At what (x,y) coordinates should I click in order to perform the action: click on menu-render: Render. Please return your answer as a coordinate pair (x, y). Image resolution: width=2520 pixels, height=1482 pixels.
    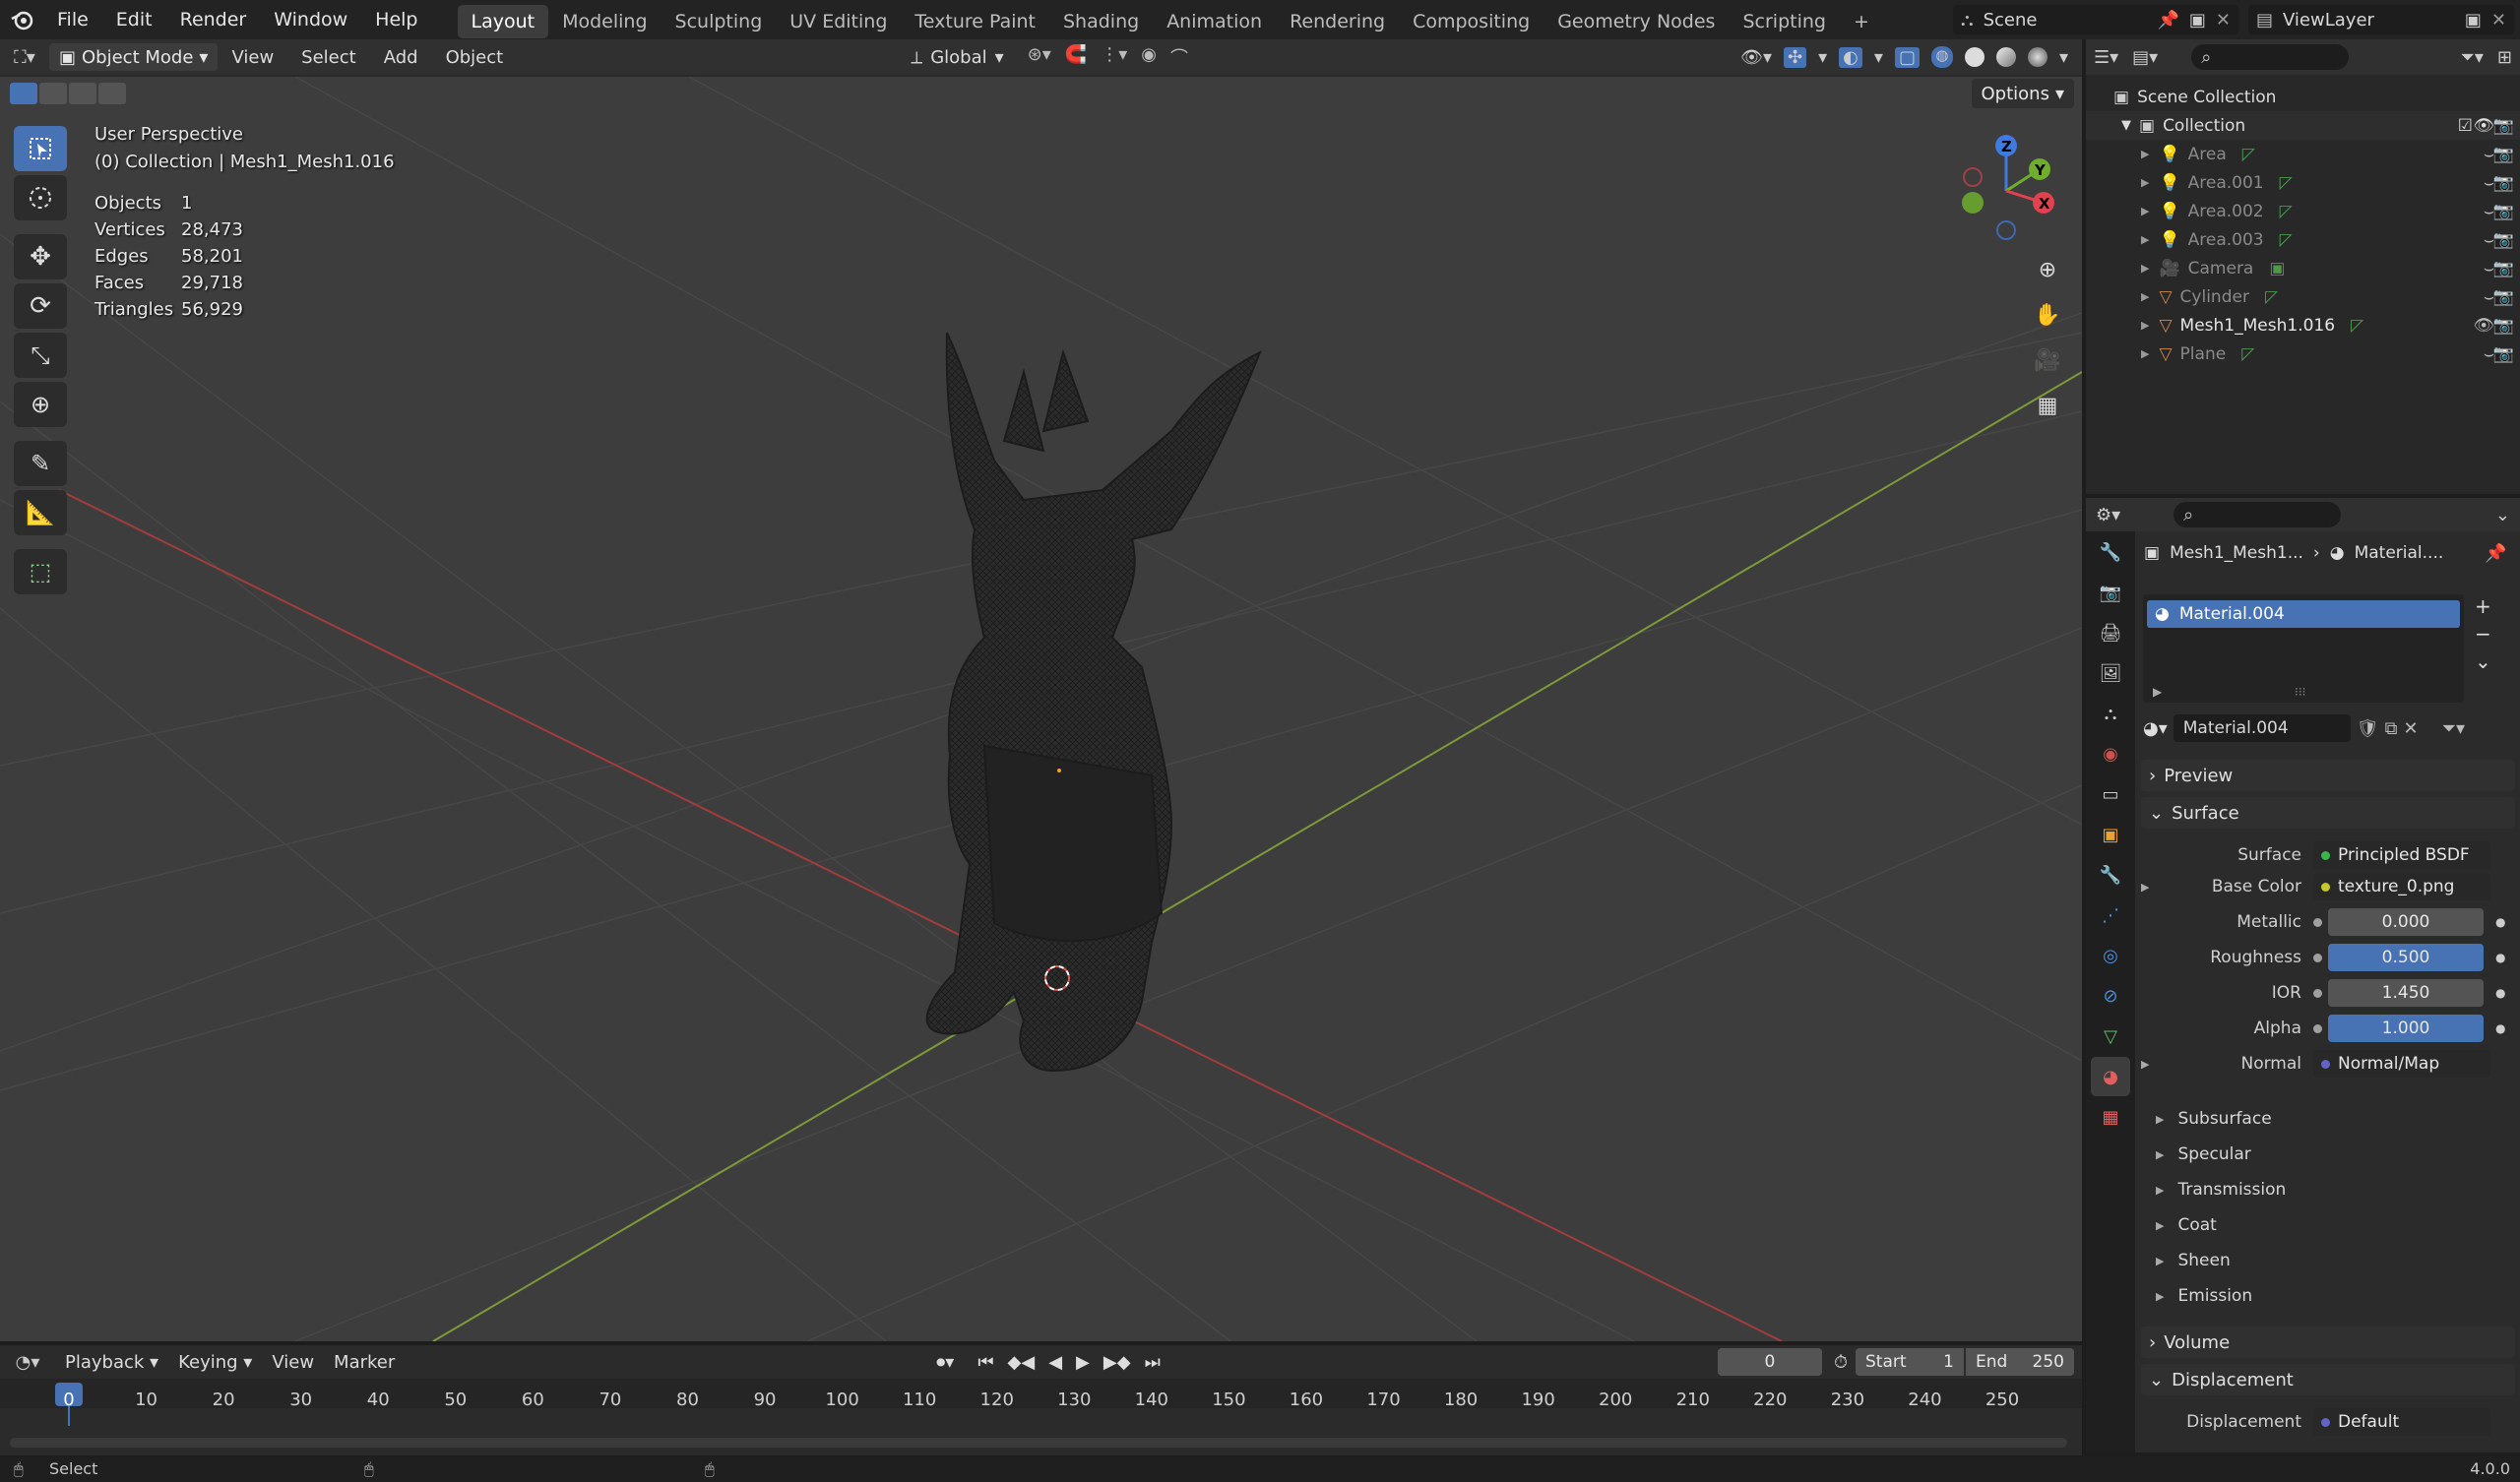
    Looking at the image, I should click on (213, 19).